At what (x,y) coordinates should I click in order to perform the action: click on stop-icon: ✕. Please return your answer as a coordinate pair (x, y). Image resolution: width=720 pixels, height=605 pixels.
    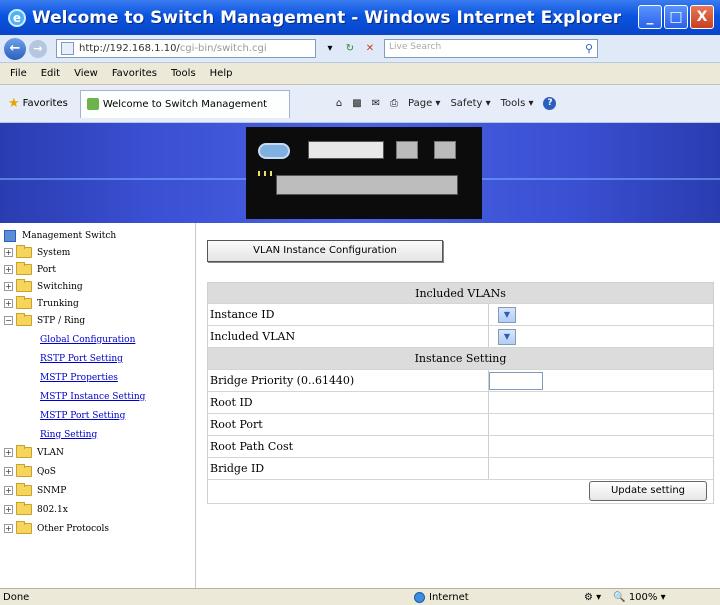
    Looking at the image, I should click on (370, 49).